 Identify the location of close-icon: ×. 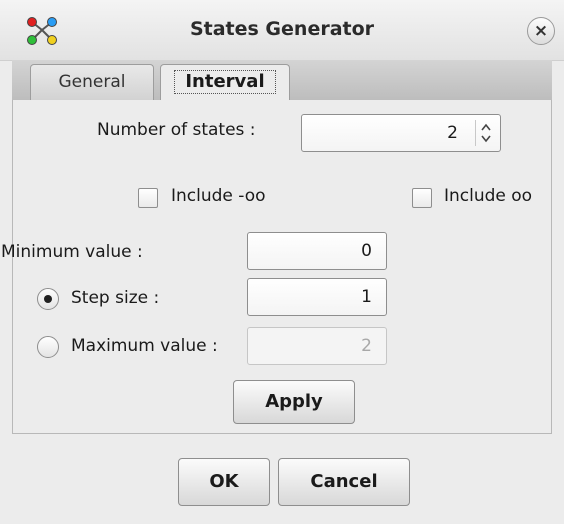
(541, 31).